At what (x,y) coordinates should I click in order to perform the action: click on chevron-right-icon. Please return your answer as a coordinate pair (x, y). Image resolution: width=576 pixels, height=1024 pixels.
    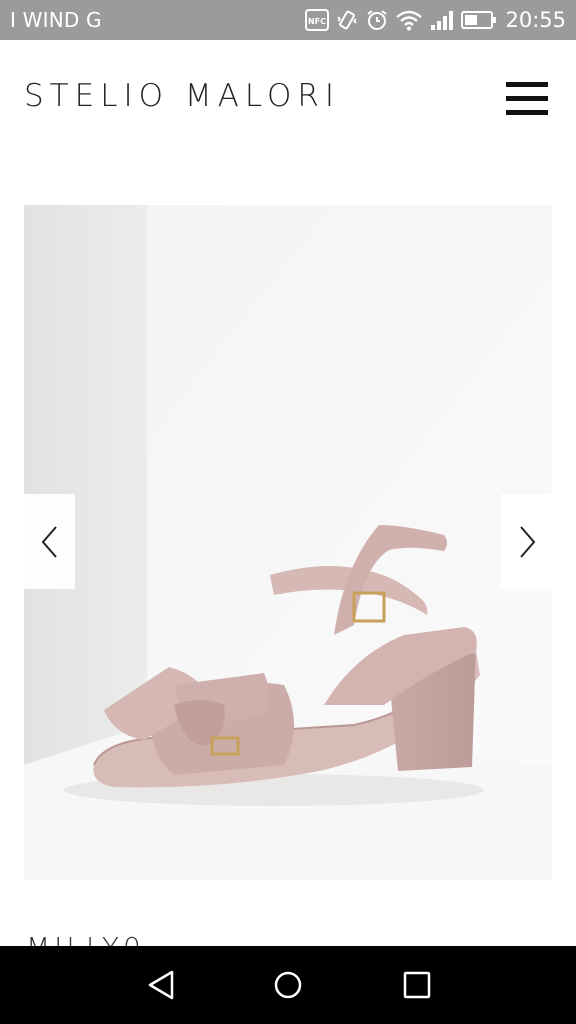
    Looking at the image, I should click on (527, 541).